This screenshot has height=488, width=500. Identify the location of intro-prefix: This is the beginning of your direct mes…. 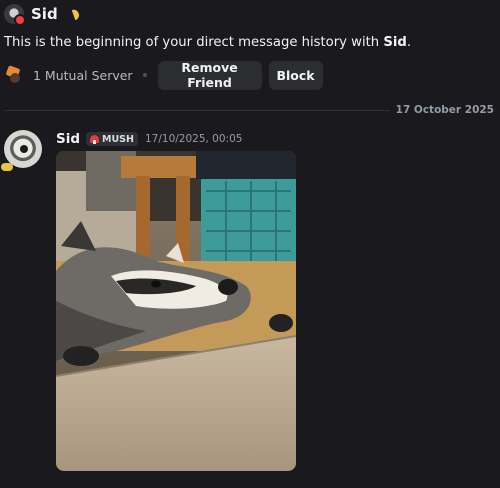
(194, 42).